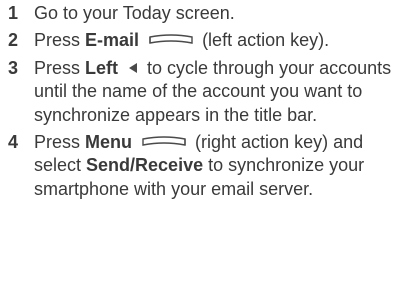 The image size is (408, 285). Describe the element at coordinates (13, 67) in the screenshot. I see `step-number: 3` at that location.